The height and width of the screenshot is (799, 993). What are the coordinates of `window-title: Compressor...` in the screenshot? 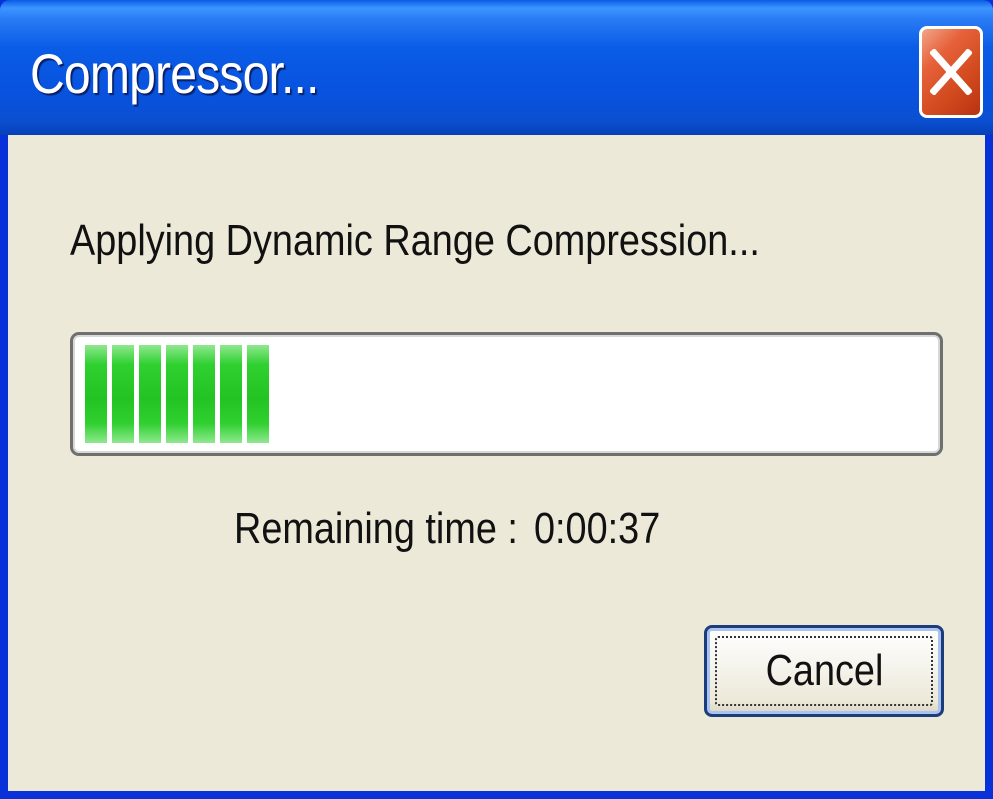 It's located at (174, 73).